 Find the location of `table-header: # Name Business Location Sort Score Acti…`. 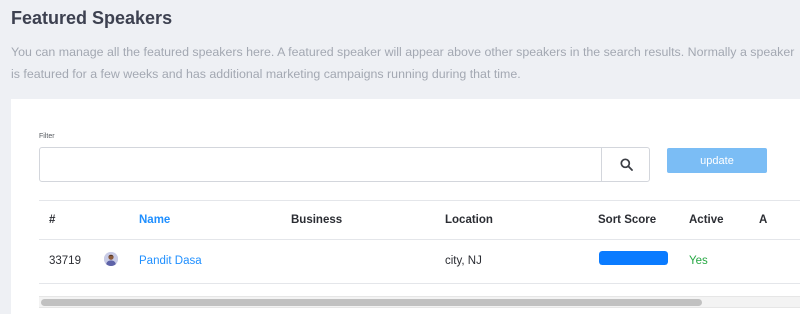

table-header: # Name Business Location Sort Score Acti… is located at coordinates (419, 220).